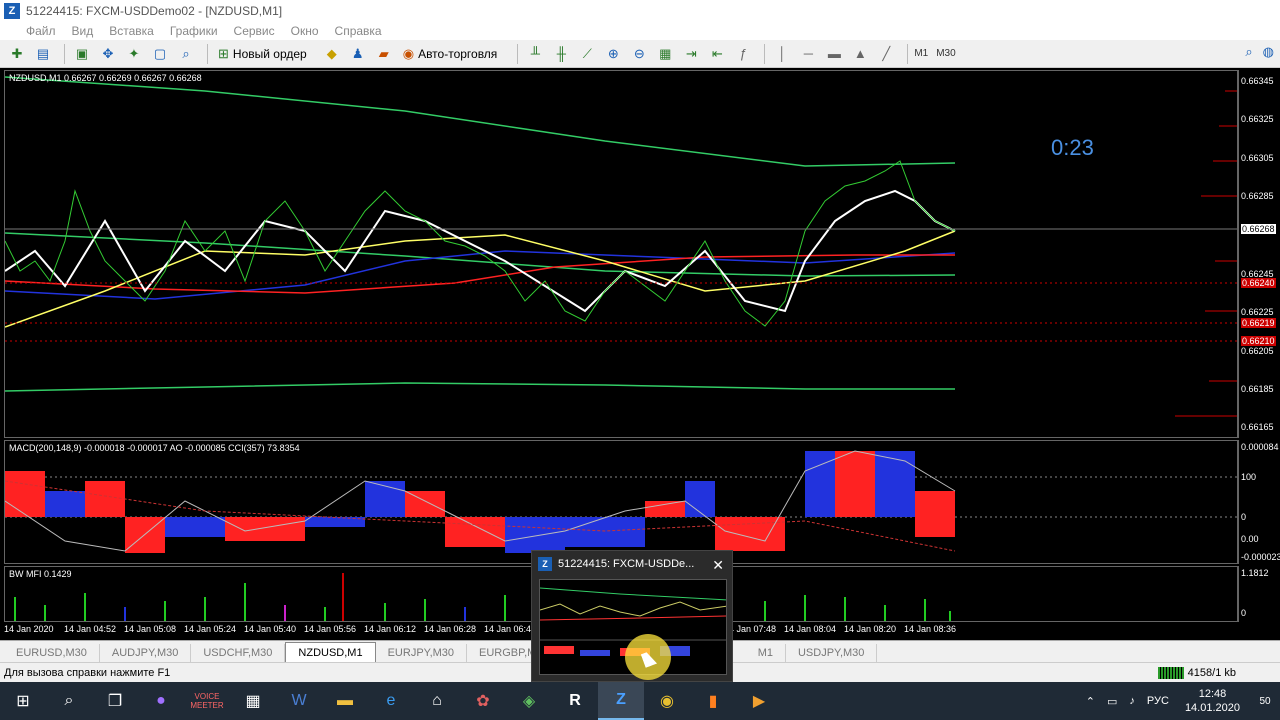  I want to click on mfi-scale: 1.1812 0, so click(1257, 594).